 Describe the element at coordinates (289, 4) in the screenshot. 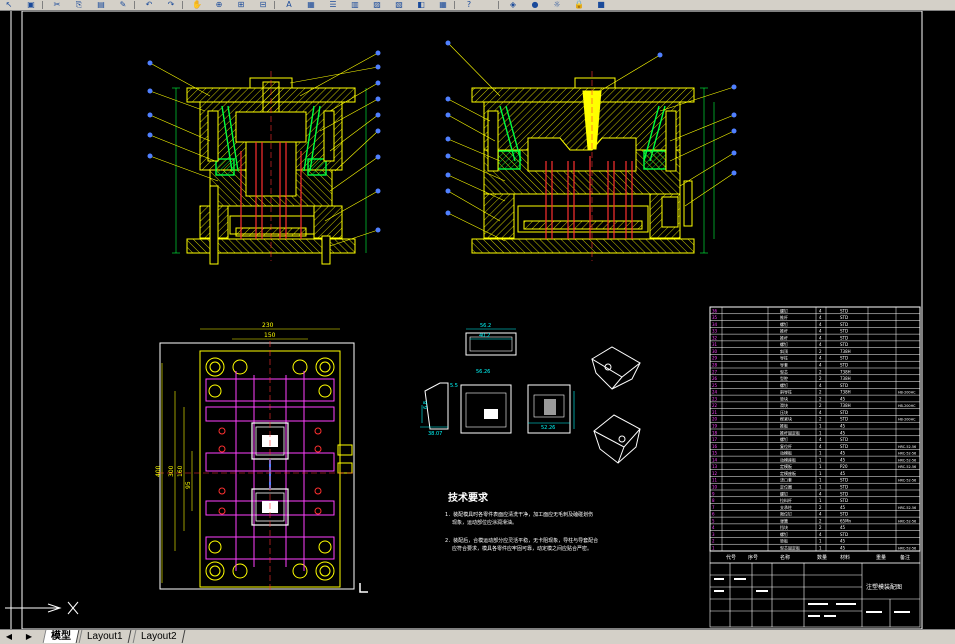

I see `text-style-icon: A` at that location.